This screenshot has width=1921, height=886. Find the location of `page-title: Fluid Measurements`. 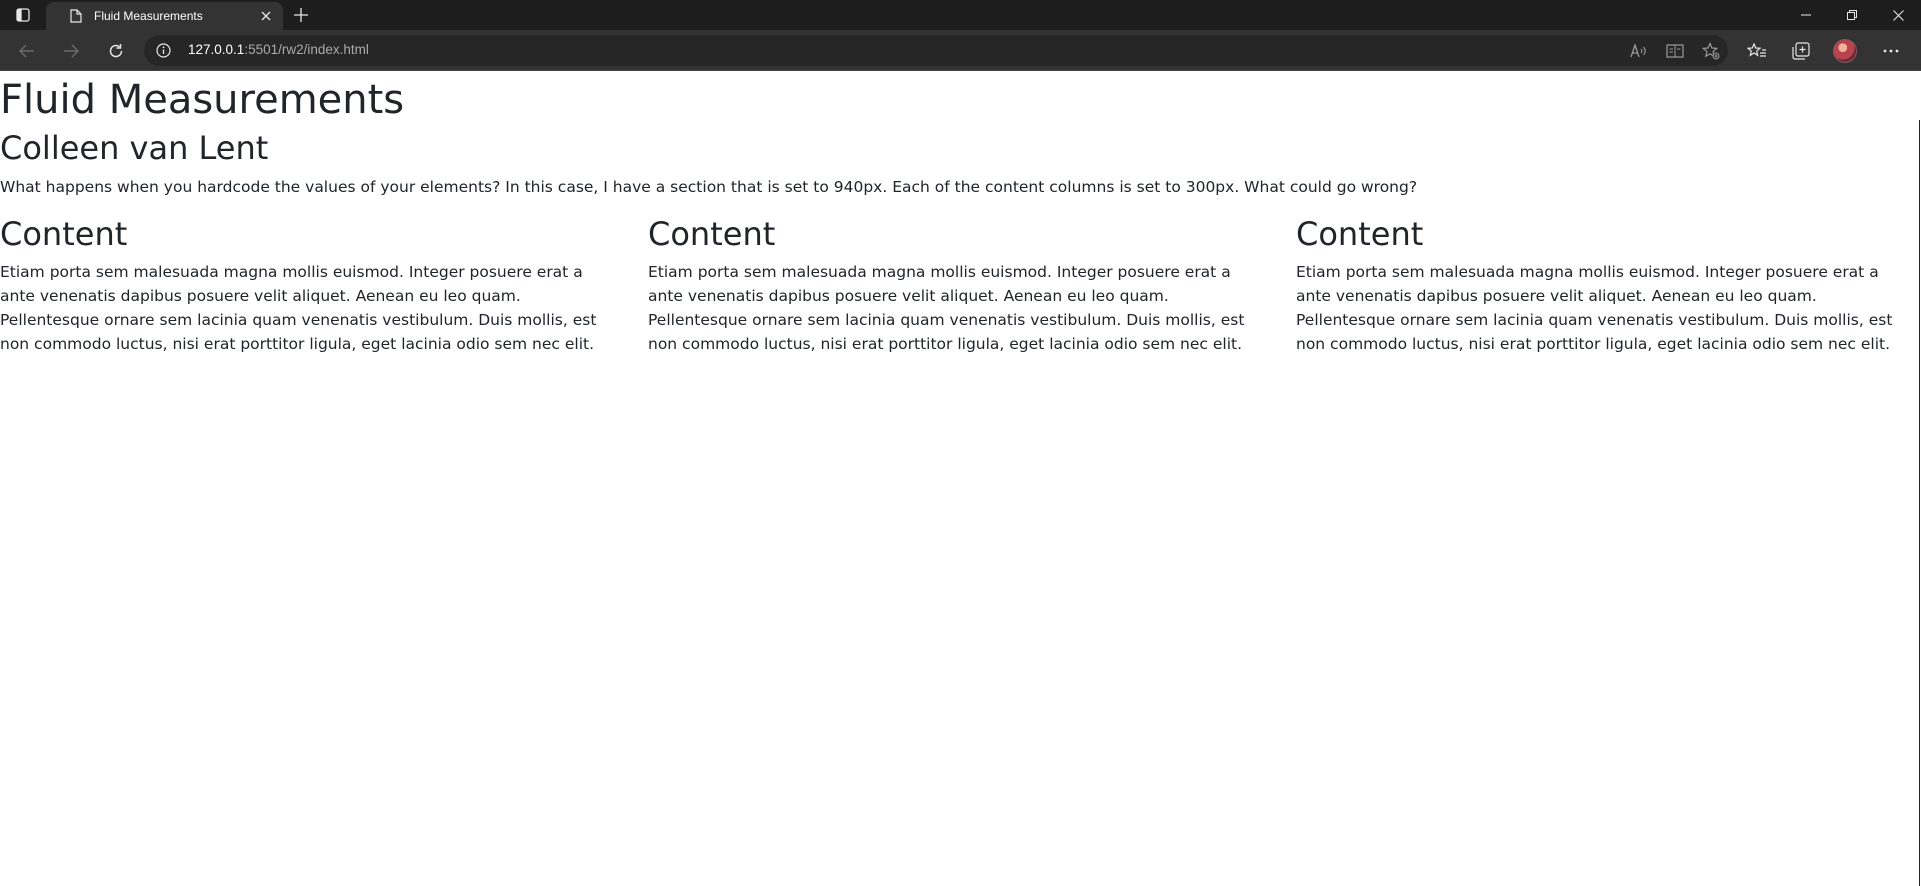

page-title: Fluid Measurements is located at coordinates (202, 100).